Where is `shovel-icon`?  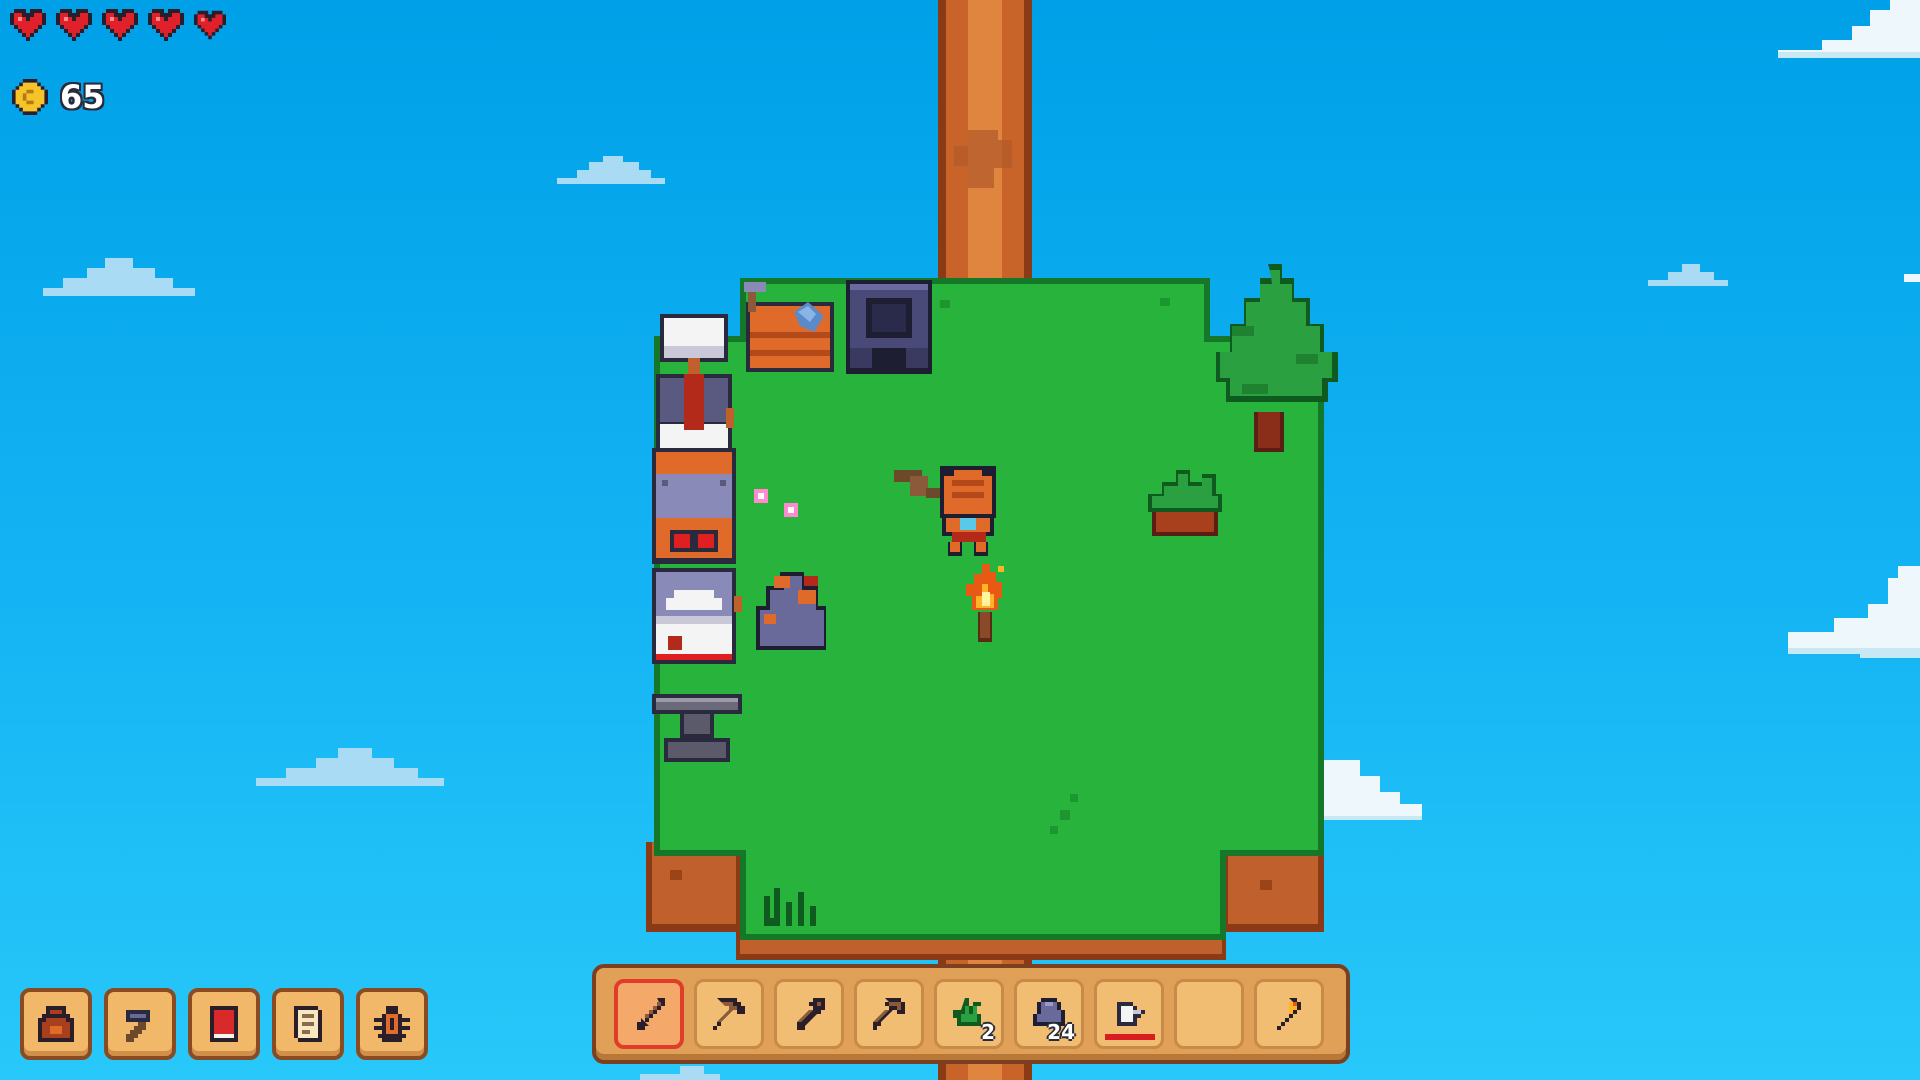 shovel-icon is located at coordinates (811, 1014).